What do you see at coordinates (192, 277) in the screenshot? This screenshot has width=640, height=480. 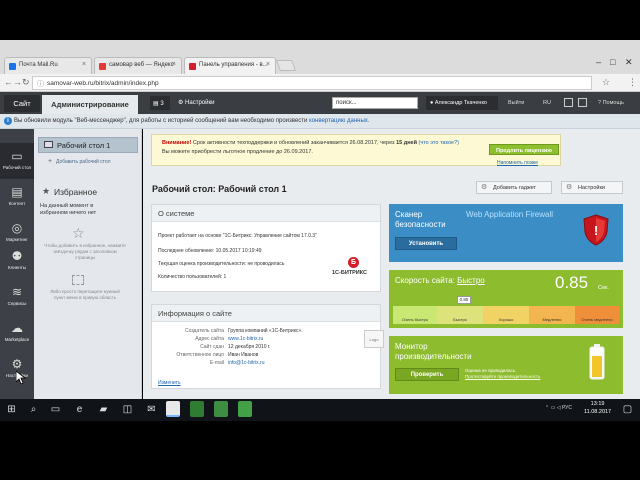 I see `users-count: Количество пользователей: 1` at bounding box center [192, 277].